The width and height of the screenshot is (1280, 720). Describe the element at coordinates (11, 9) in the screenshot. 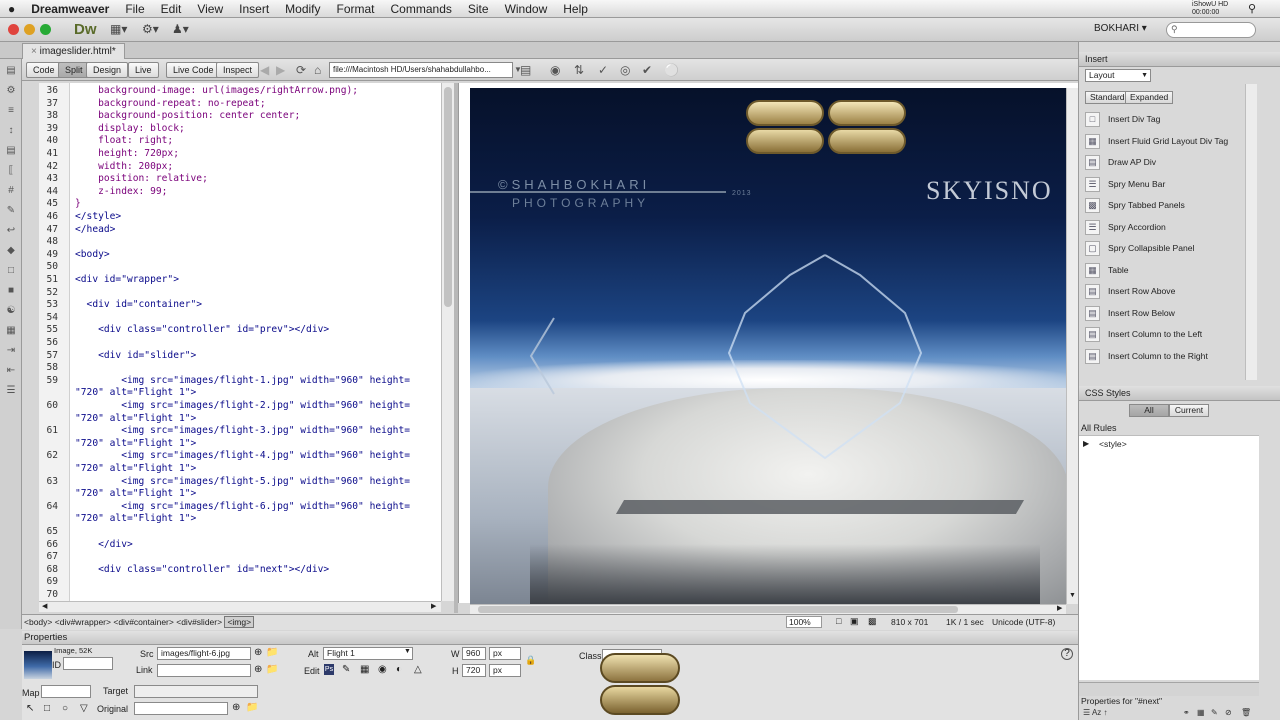

I see `apple-icon: ●` at that location.